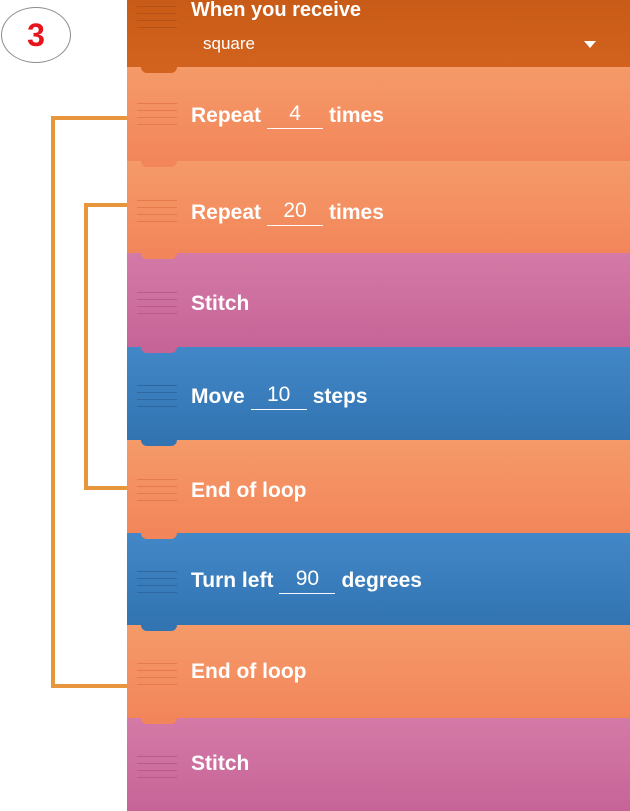 The image size is (630, 811). I want to click on degrees-field: 90, so click(307, 581).